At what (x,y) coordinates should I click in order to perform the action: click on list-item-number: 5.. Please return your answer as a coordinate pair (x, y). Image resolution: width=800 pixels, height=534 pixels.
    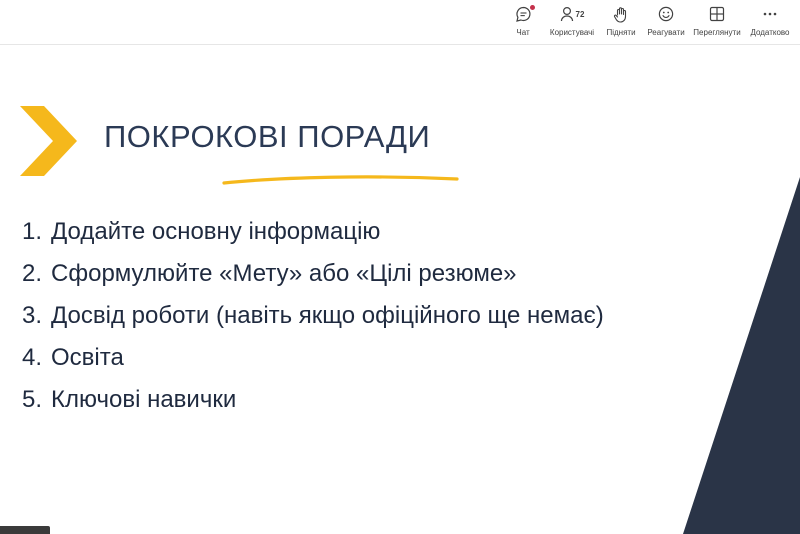
    Looking at the image, I should click on (32, 399).